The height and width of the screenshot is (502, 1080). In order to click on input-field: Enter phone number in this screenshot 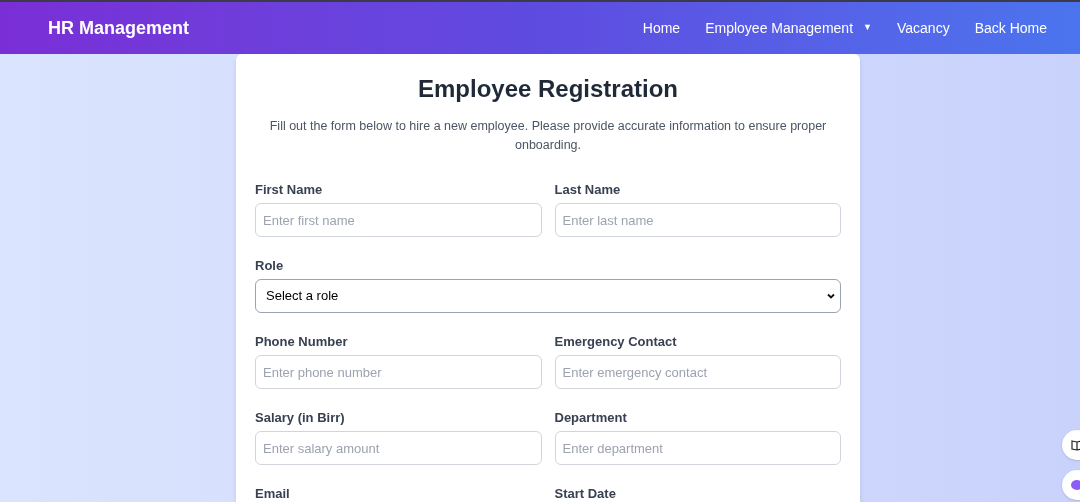, I will do `click(398, 372)`.